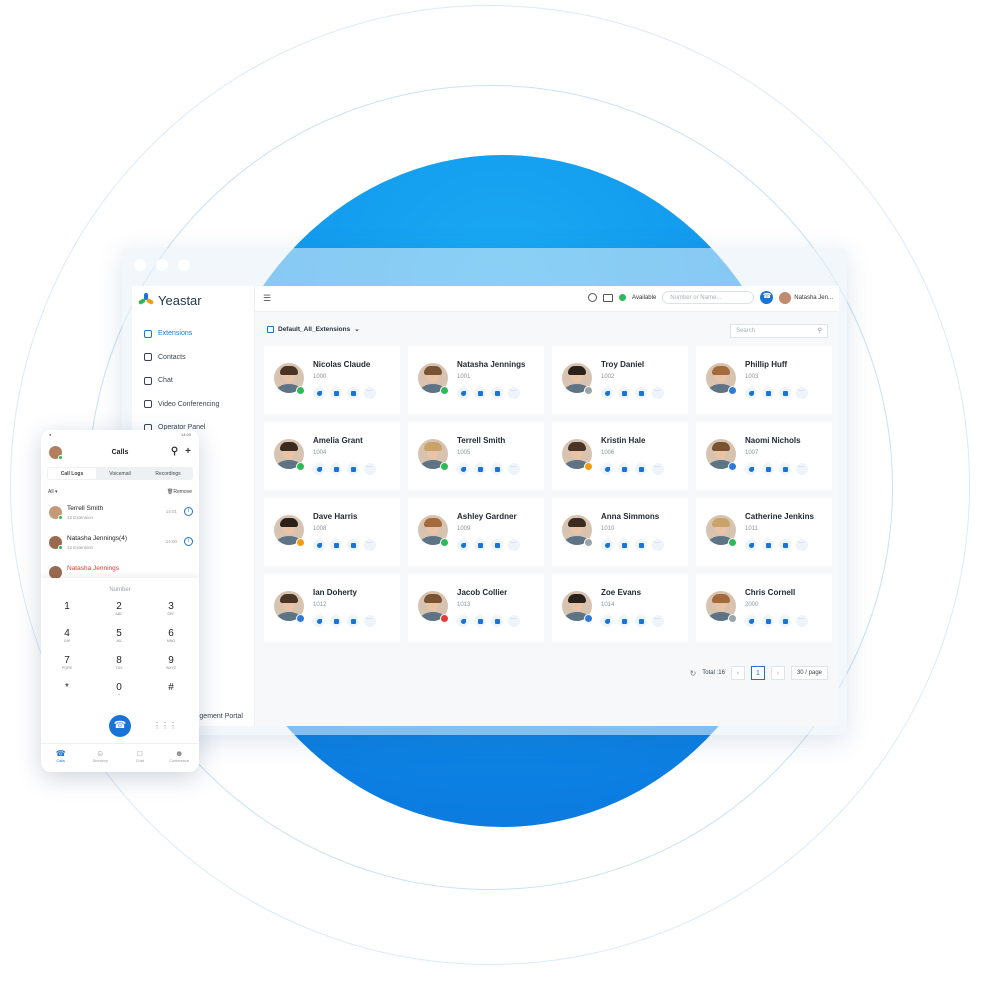 This screenshot has height=981, width=981. I want to click on next-page-button: ›, so click(777, 673).